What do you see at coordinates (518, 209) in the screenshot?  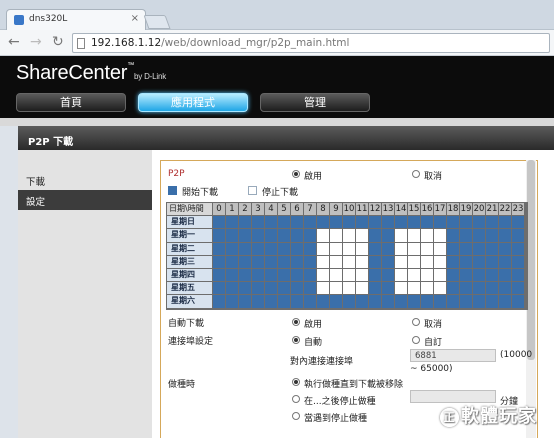 I see `hour-header-23: 23` at bounding box center [518, 209].